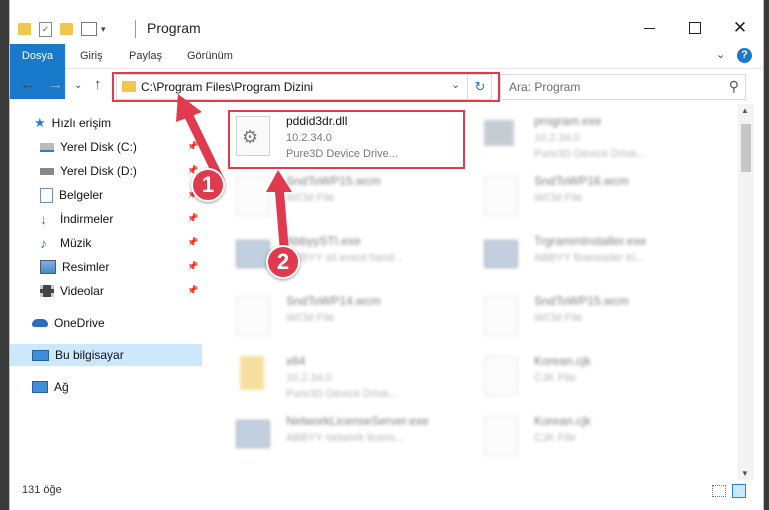  Describe the element at coordinates (234, 172) in the screenshot. I see `annotation-arrows` at that location.